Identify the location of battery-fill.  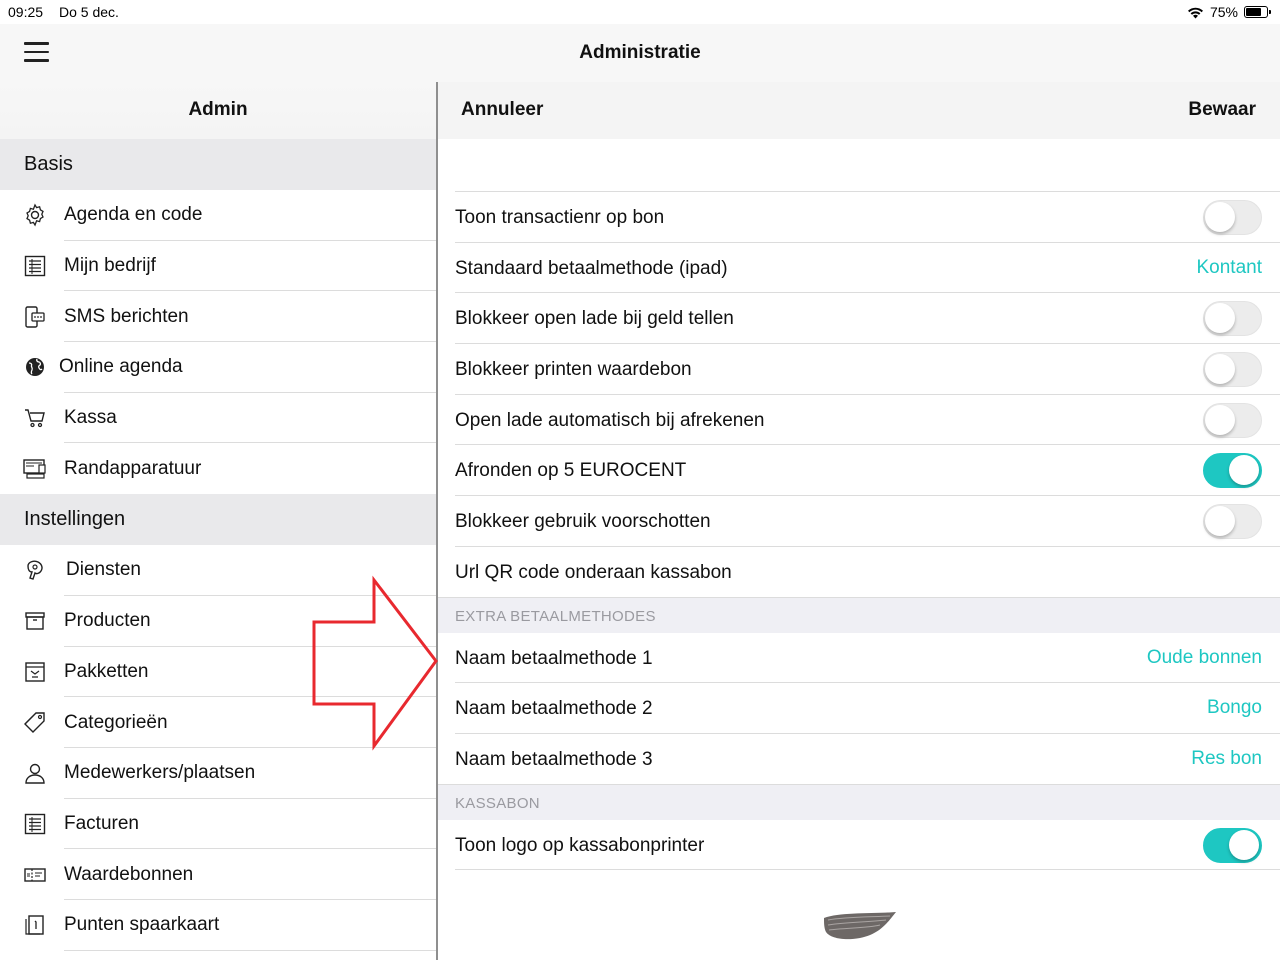
(1253, 12).